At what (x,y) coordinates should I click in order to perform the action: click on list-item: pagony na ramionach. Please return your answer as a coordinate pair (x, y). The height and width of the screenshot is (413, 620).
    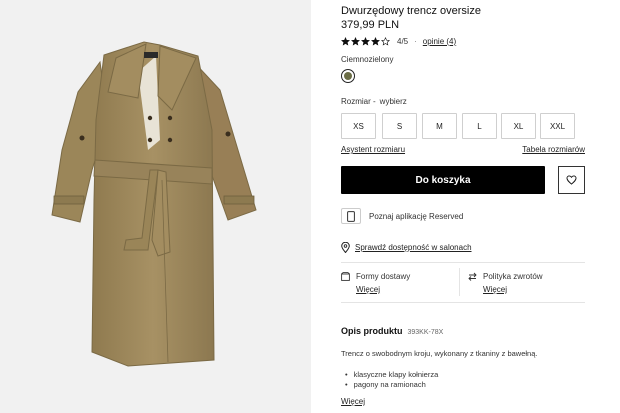
    Looking at the image, I should click on (391, 385).